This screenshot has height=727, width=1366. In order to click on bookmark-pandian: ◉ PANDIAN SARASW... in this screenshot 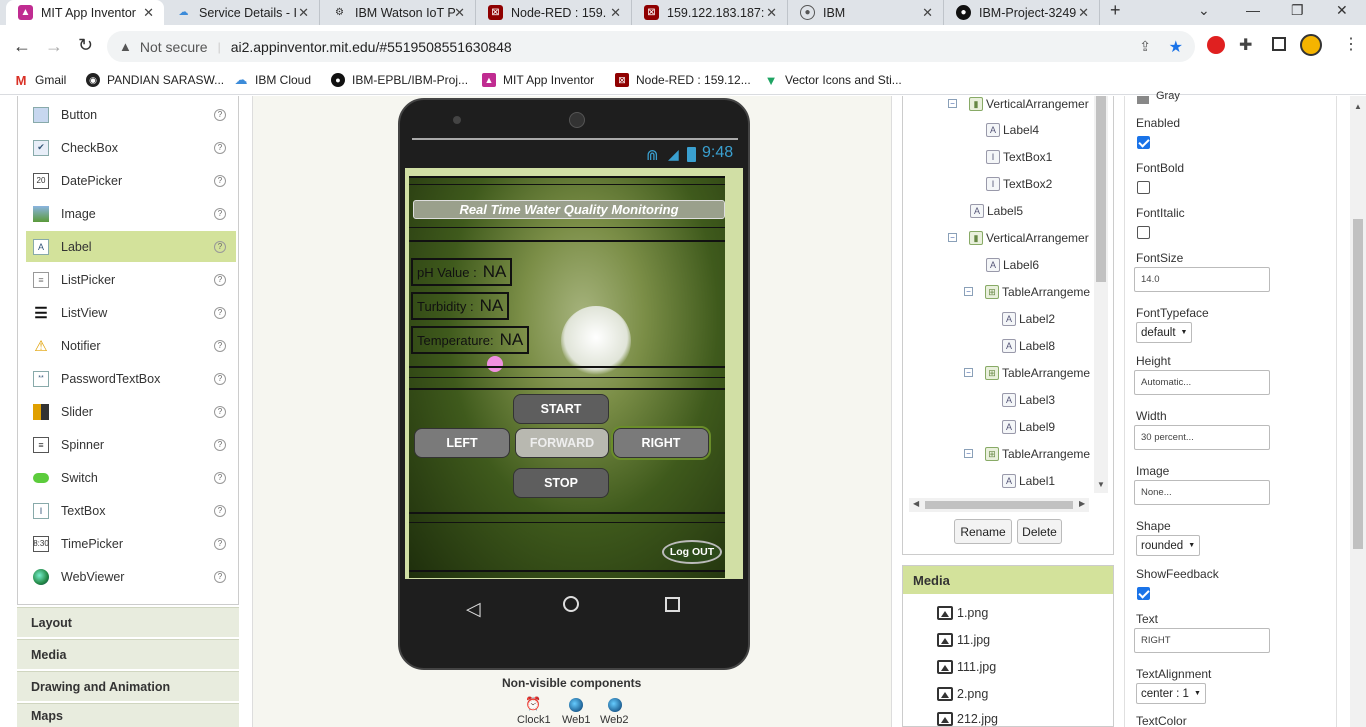, I will do `click(155, 80)`.